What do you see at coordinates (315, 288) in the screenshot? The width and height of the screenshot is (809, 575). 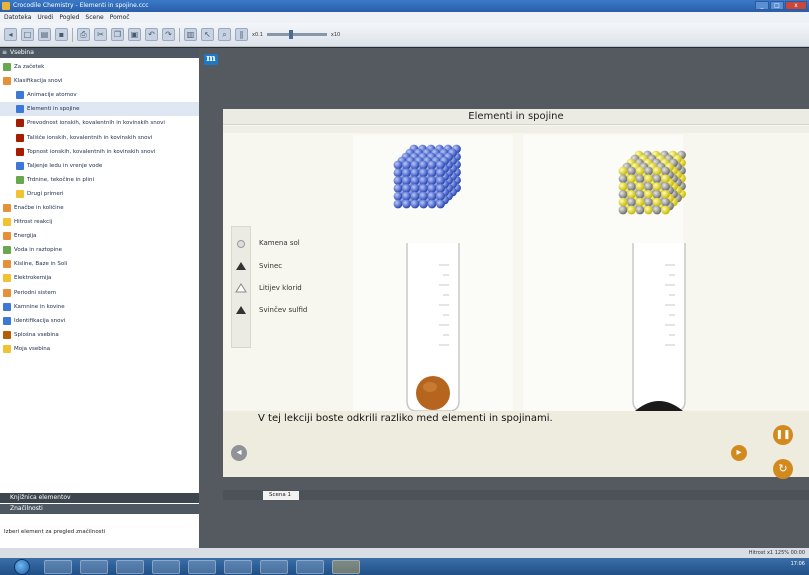 I see `legend-item-lithium-chloride: Litijev klorid` at bounding box center [315, 288].